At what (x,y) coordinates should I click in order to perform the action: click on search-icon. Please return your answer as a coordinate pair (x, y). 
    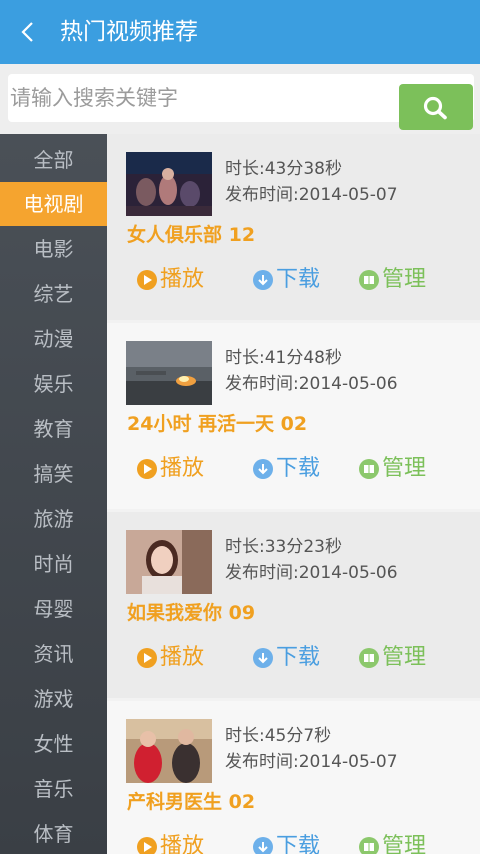
    Looking at the image, I should click on (435, 108).